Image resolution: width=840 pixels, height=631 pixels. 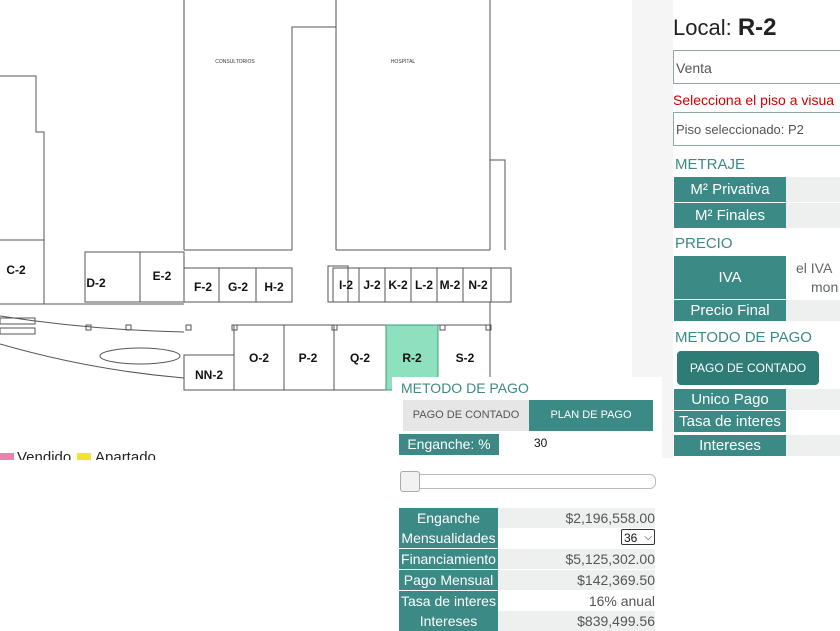 I want to click on tasa-value-popup: 16% anual, so click(x=576, y=601).